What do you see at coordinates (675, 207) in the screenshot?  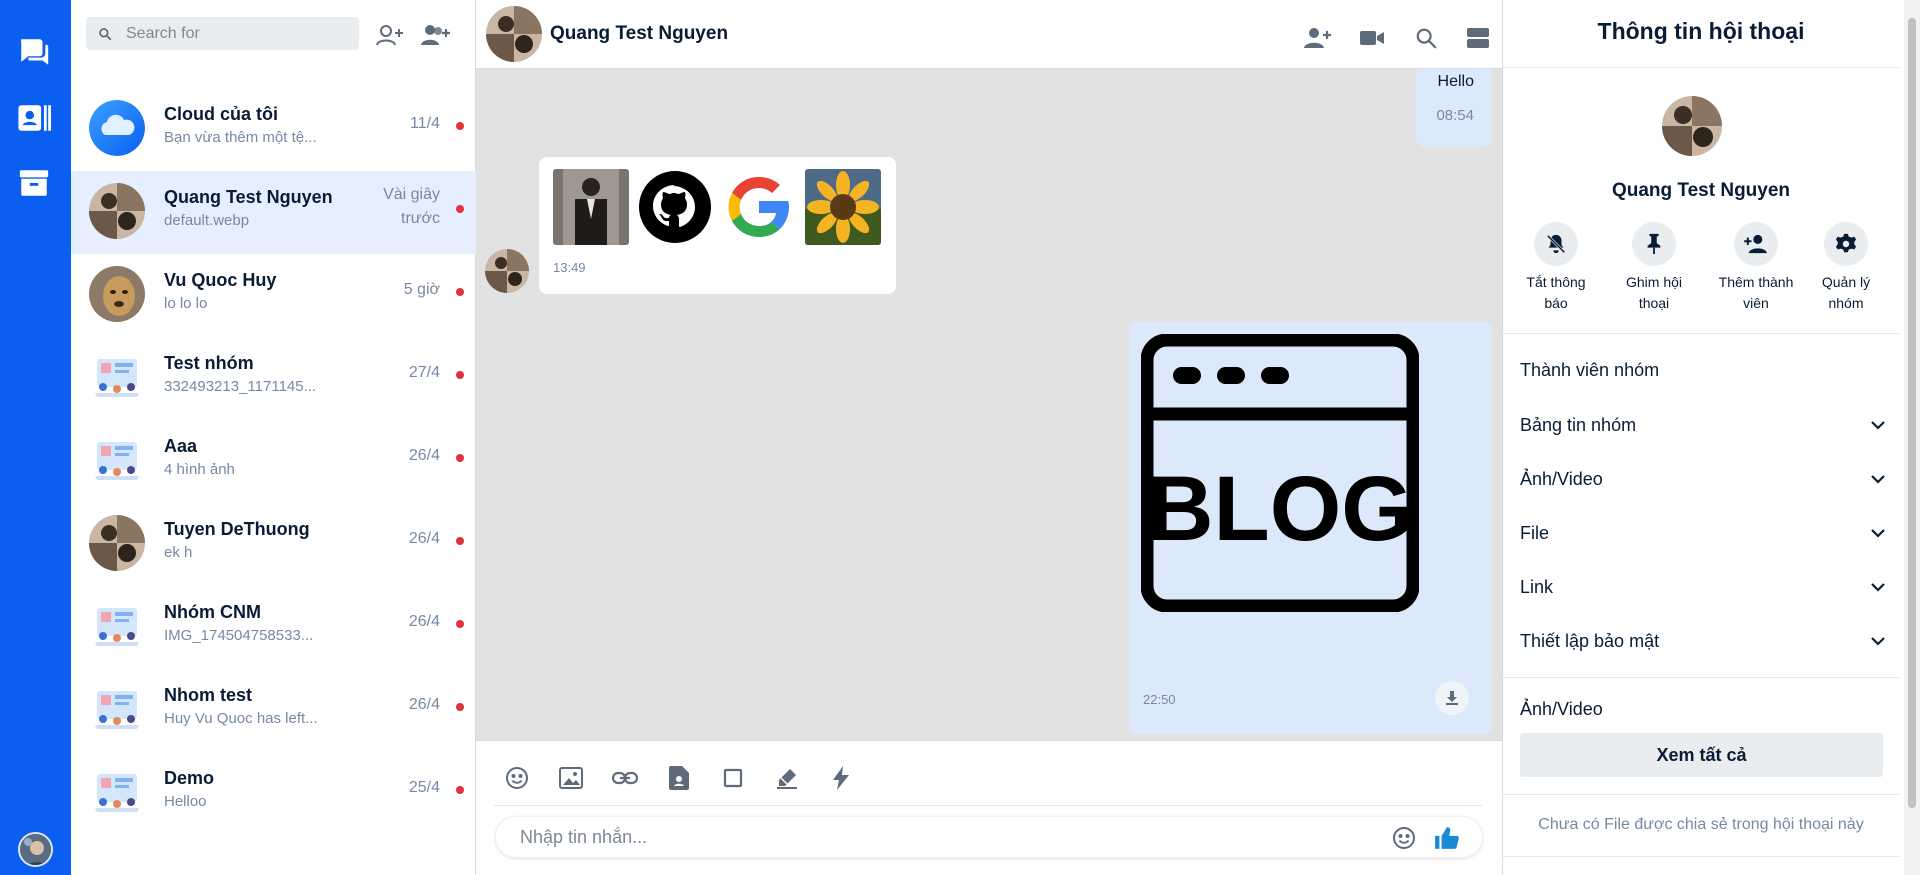 I see `image-thumbnail-github` at bounding box center [675, 207].